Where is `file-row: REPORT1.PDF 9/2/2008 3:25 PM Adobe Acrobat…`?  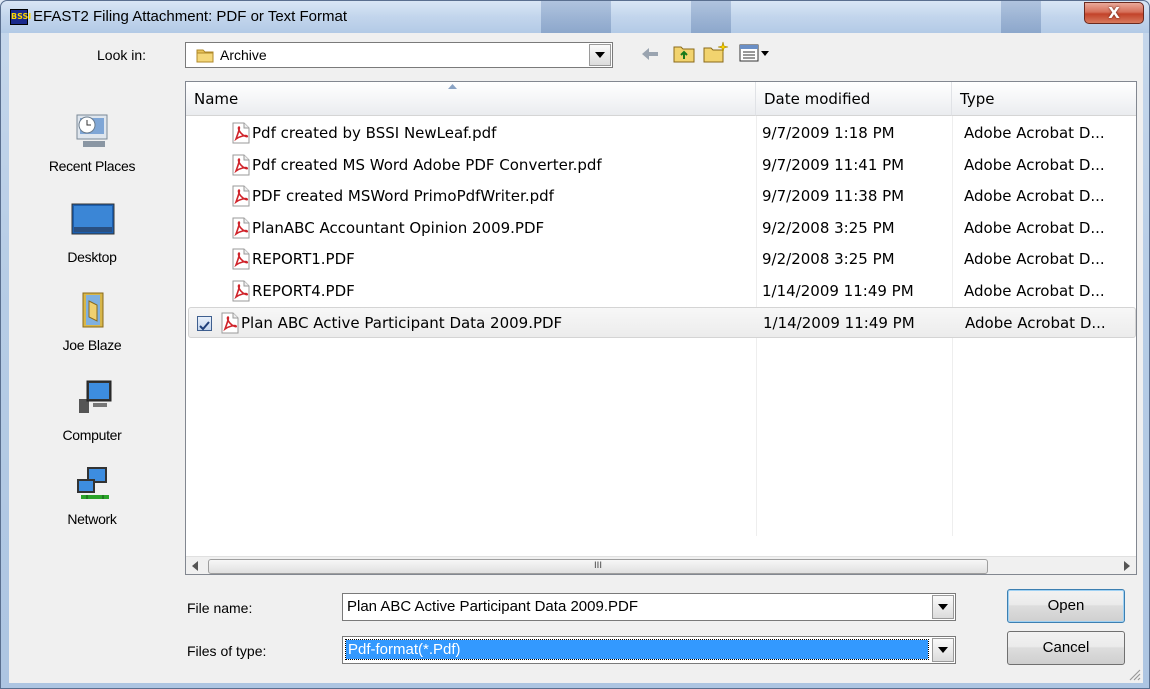 file-row: REPORT1.PDF 9/2/2008 3:25 PM Adobe Acrobat… is located at coordinates (662, 259).